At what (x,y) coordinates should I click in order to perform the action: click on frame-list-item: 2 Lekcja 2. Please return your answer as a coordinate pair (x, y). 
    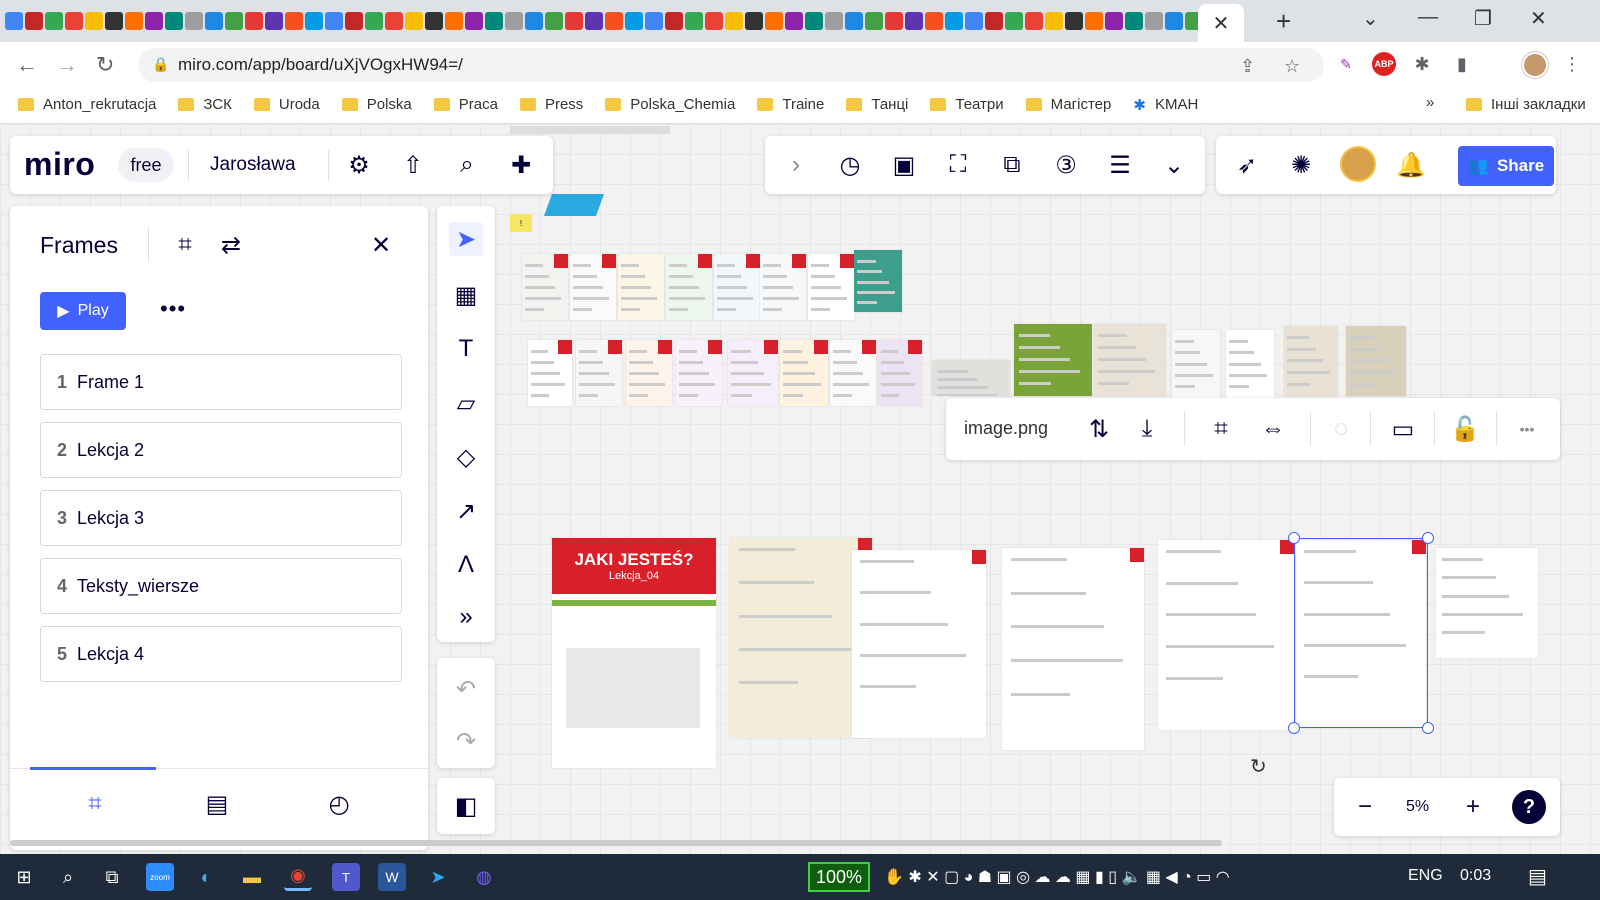
    Looking at the image, I should click on (221, 450).